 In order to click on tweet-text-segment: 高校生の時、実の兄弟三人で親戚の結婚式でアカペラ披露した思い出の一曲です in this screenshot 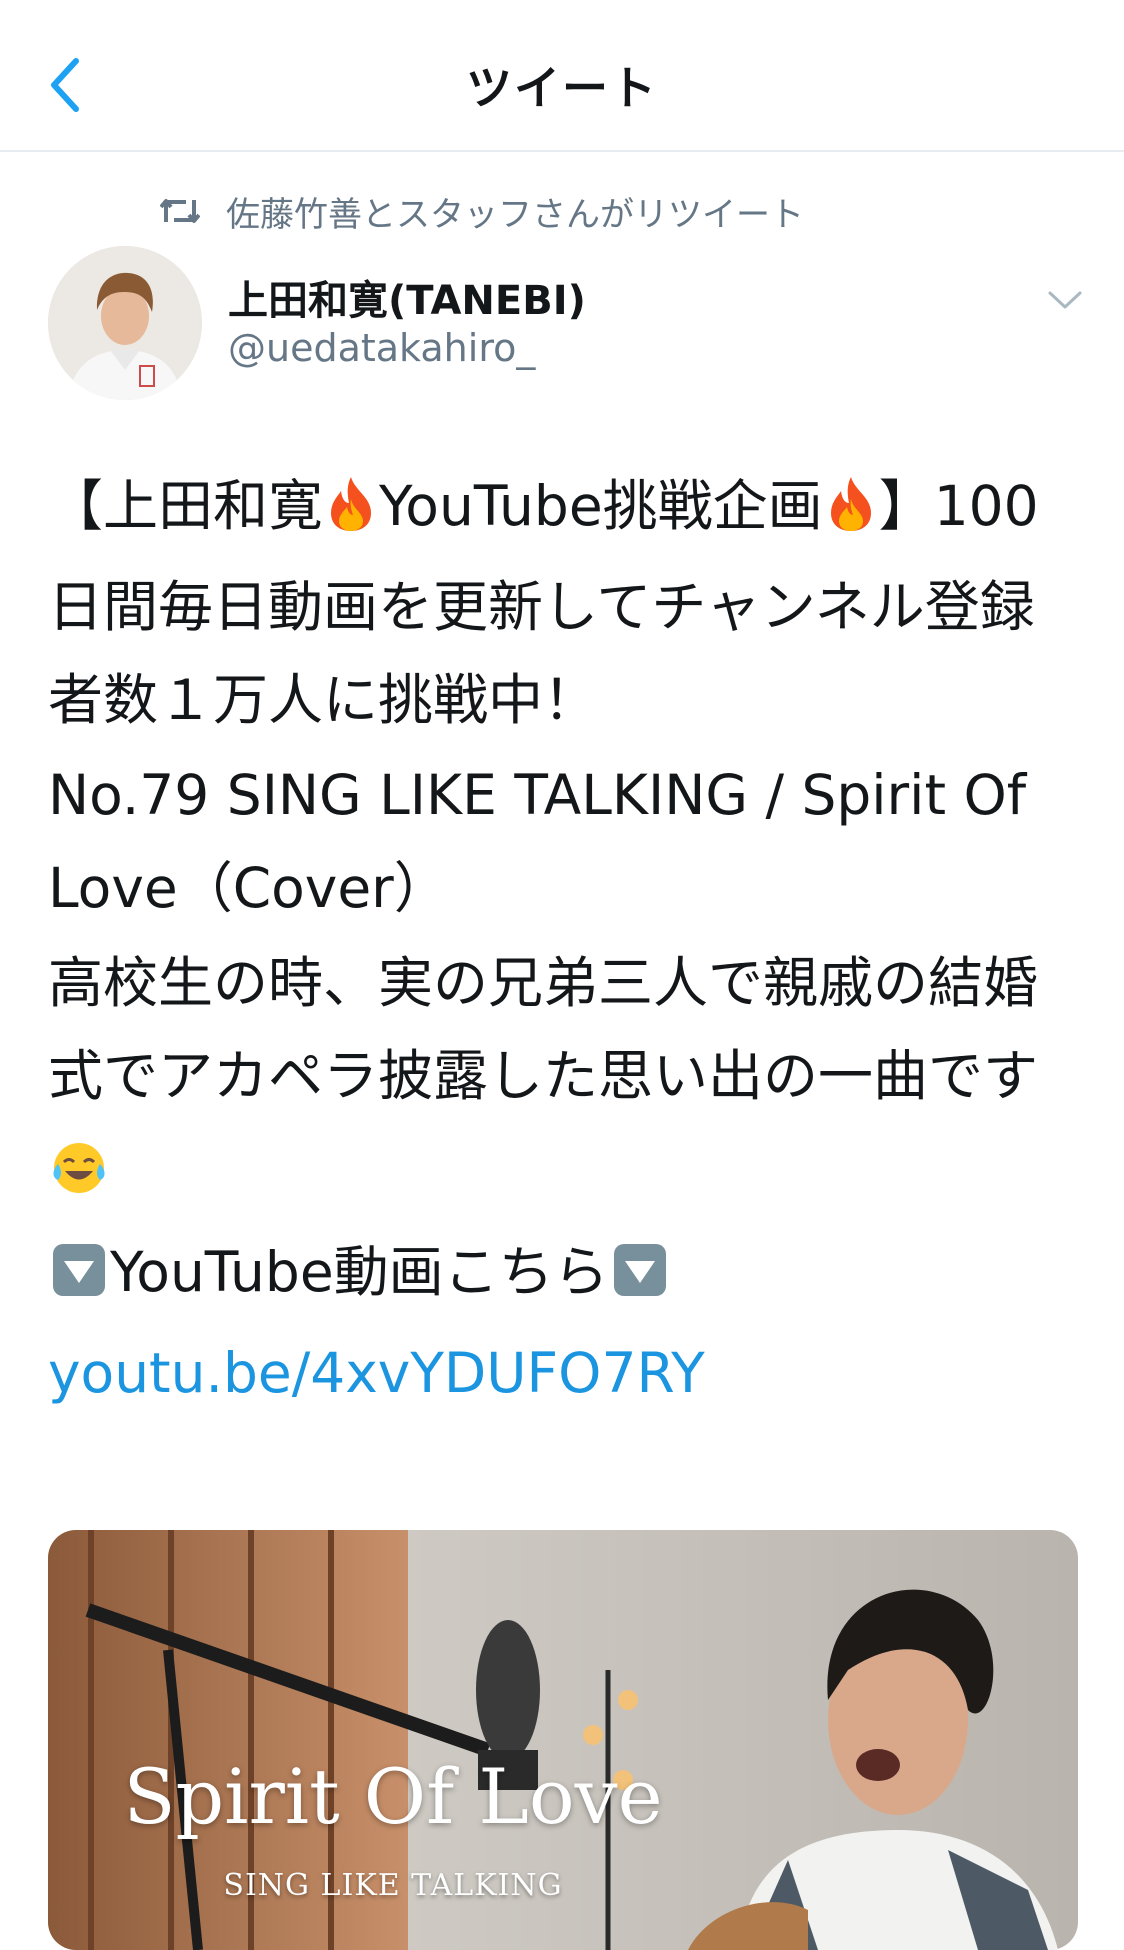, I will do `click(543, 1029)`.